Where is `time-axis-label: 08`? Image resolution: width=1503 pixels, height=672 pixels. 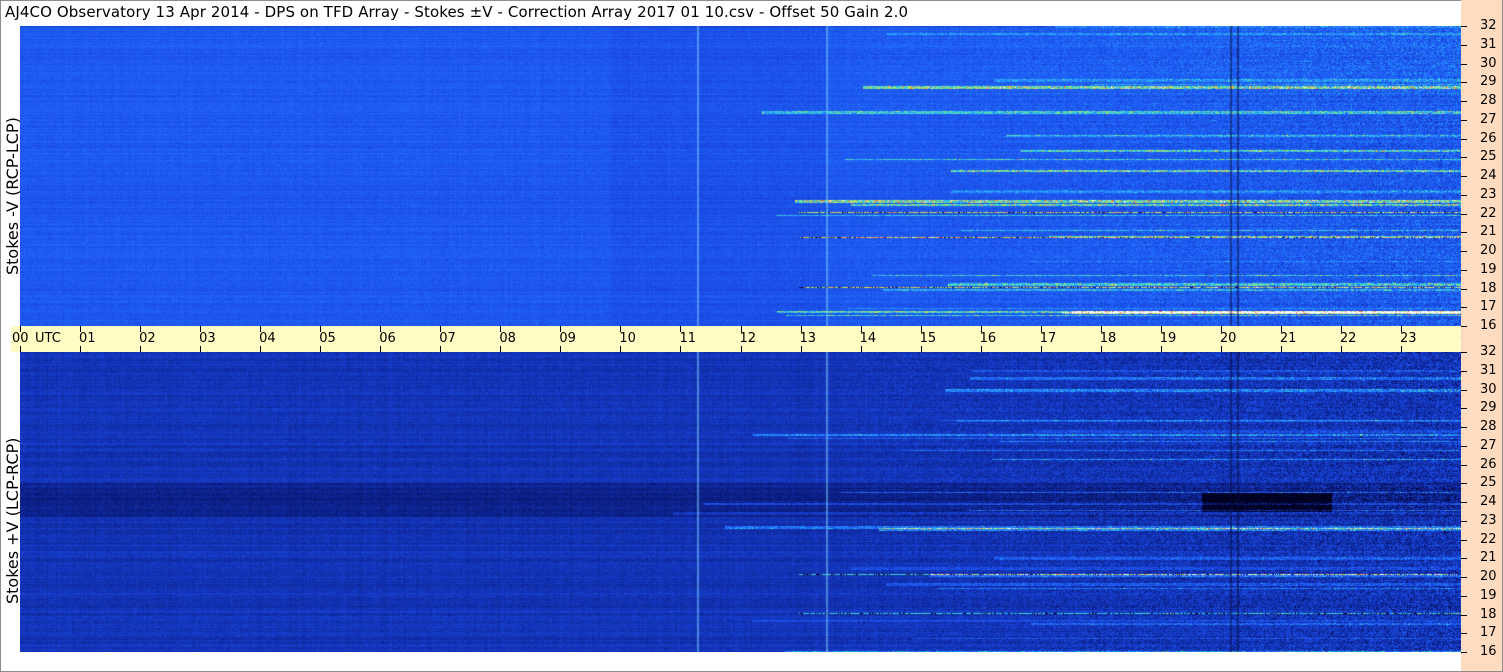 time-axis-label: 08 is located at coordinates (507, 338).